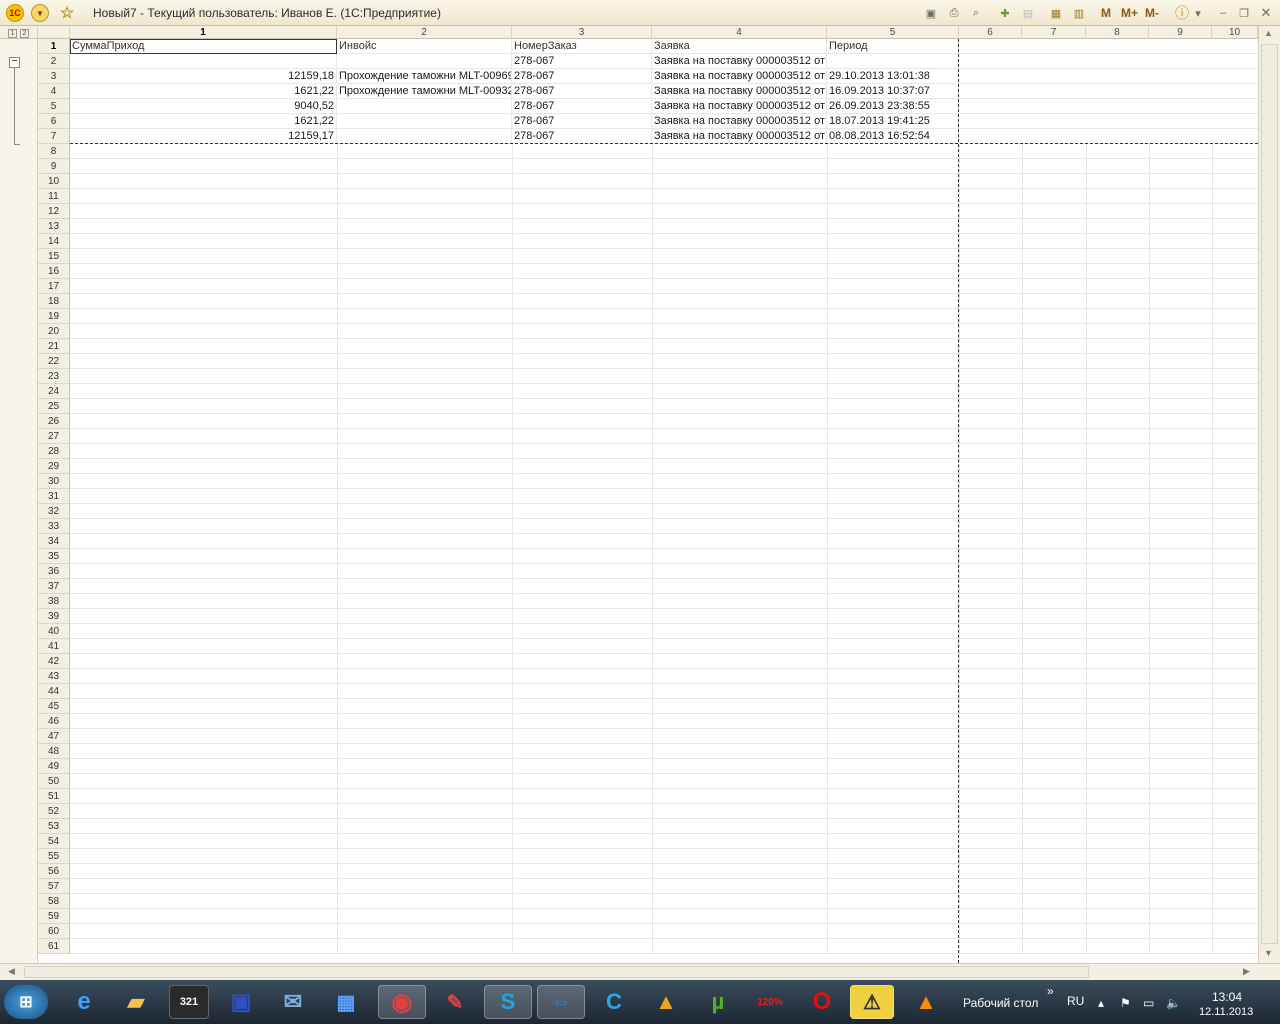 The height and width of the screenshot is (1024, 1280). I want to click on cell-period, so click(893, 61).